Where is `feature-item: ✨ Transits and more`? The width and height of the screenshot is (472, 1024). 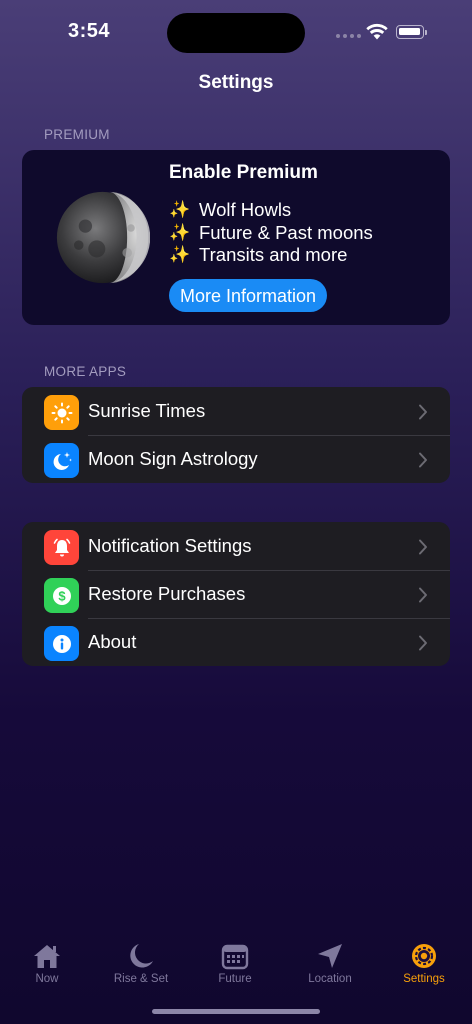
feature-item: ✨ Transits and more is located at coordinates (271, 255).